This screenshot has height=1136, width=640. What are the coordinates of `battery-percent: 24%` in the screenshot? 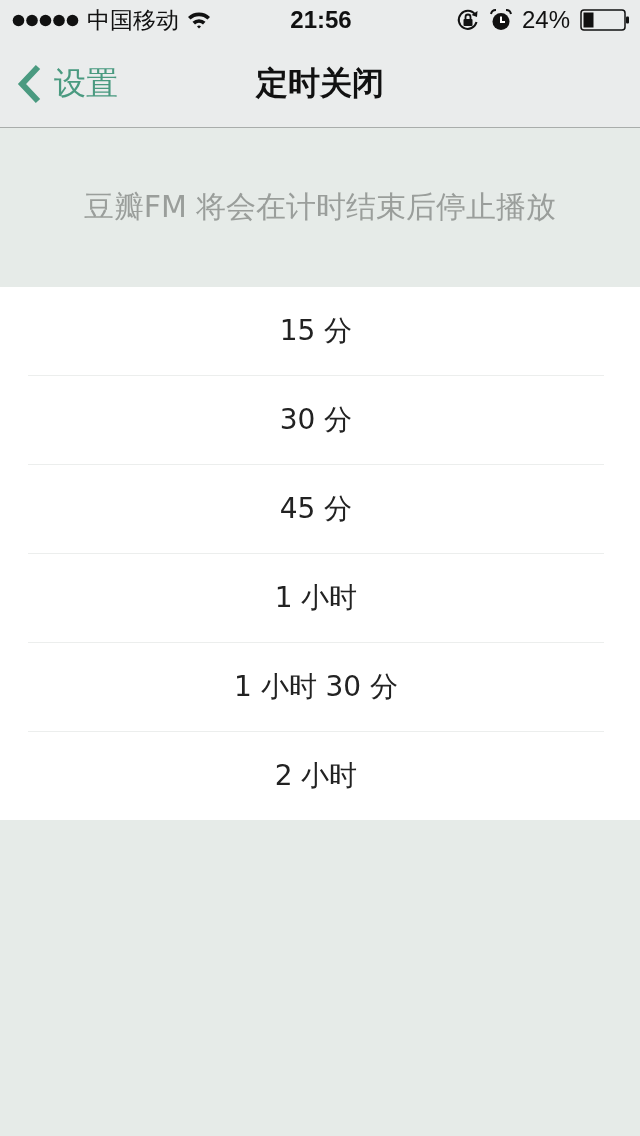 It's located at (545, 20).